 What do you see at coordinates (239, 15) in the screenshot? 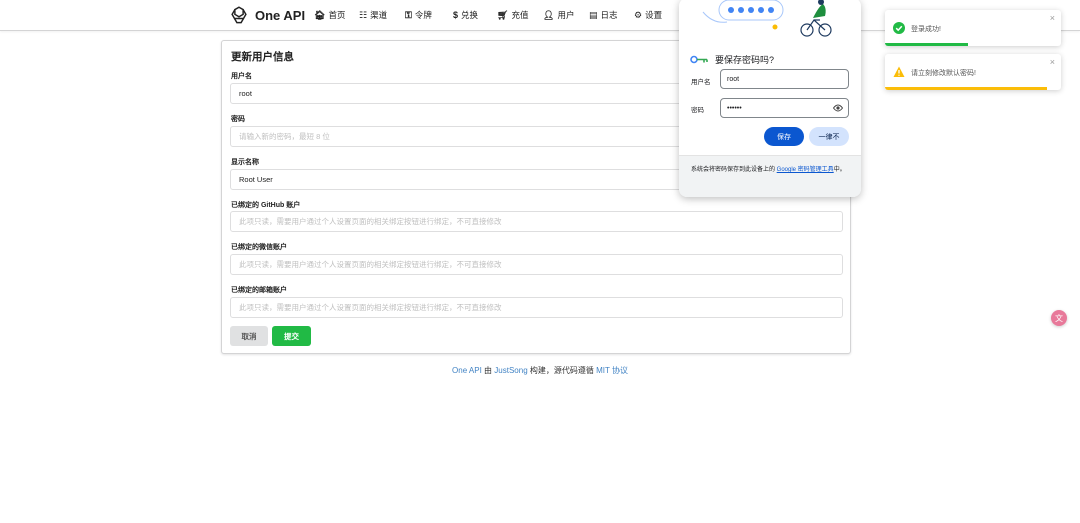
I see `openai-logo-icon` at bounding box center [239, 15].